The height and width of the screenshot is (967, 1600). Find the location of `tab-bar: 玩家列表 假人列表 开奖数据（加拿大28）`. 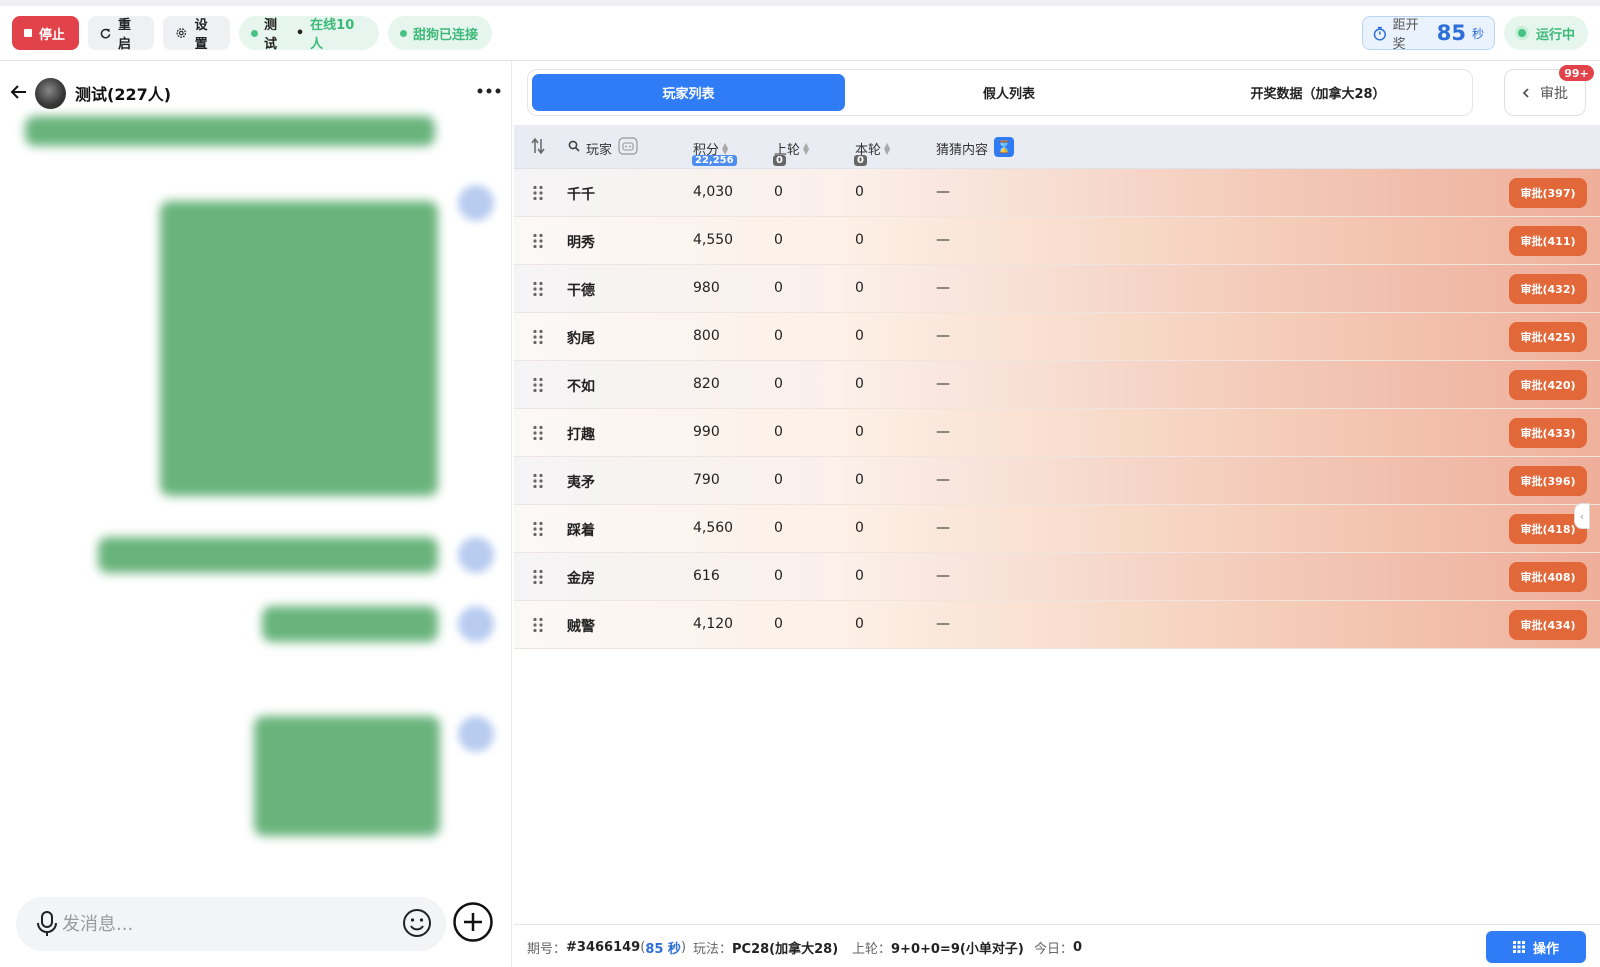

tab-bar: 玩家列表 假人列表 开奖数据（加拿大28） is located at coordinates (1000, 92).